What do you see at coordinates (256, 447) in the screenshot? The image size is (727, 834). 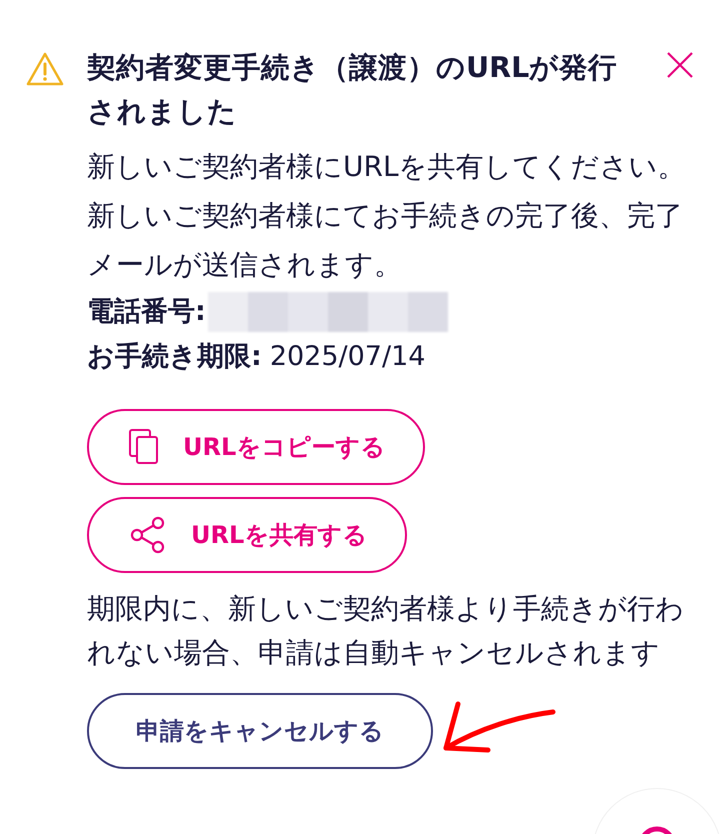 I see `url-action-button: URLをコピーする` at bounding box center [256, 447].